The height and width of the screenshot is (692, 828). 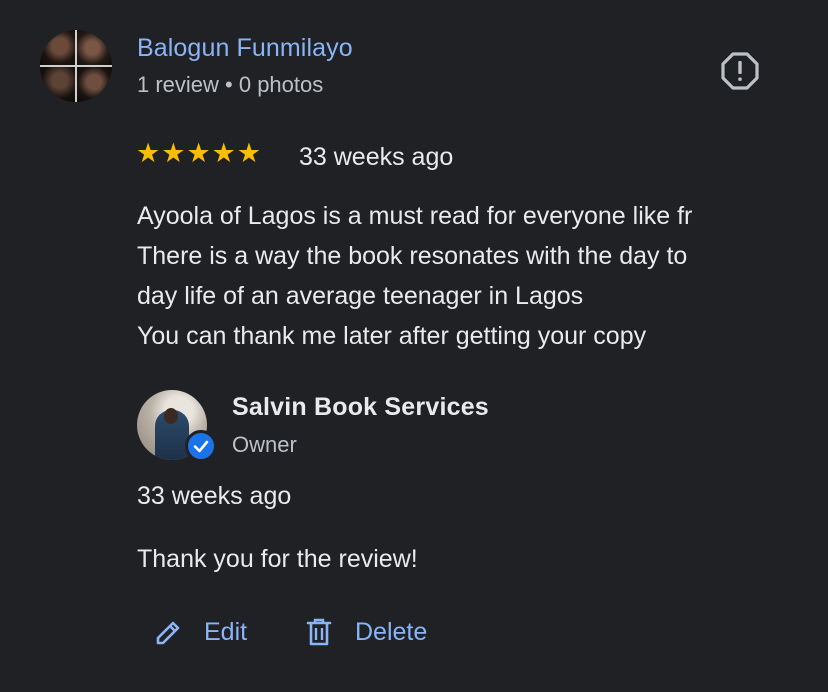 I want to click on delete-button: Delete, so click(x=366, y=632).